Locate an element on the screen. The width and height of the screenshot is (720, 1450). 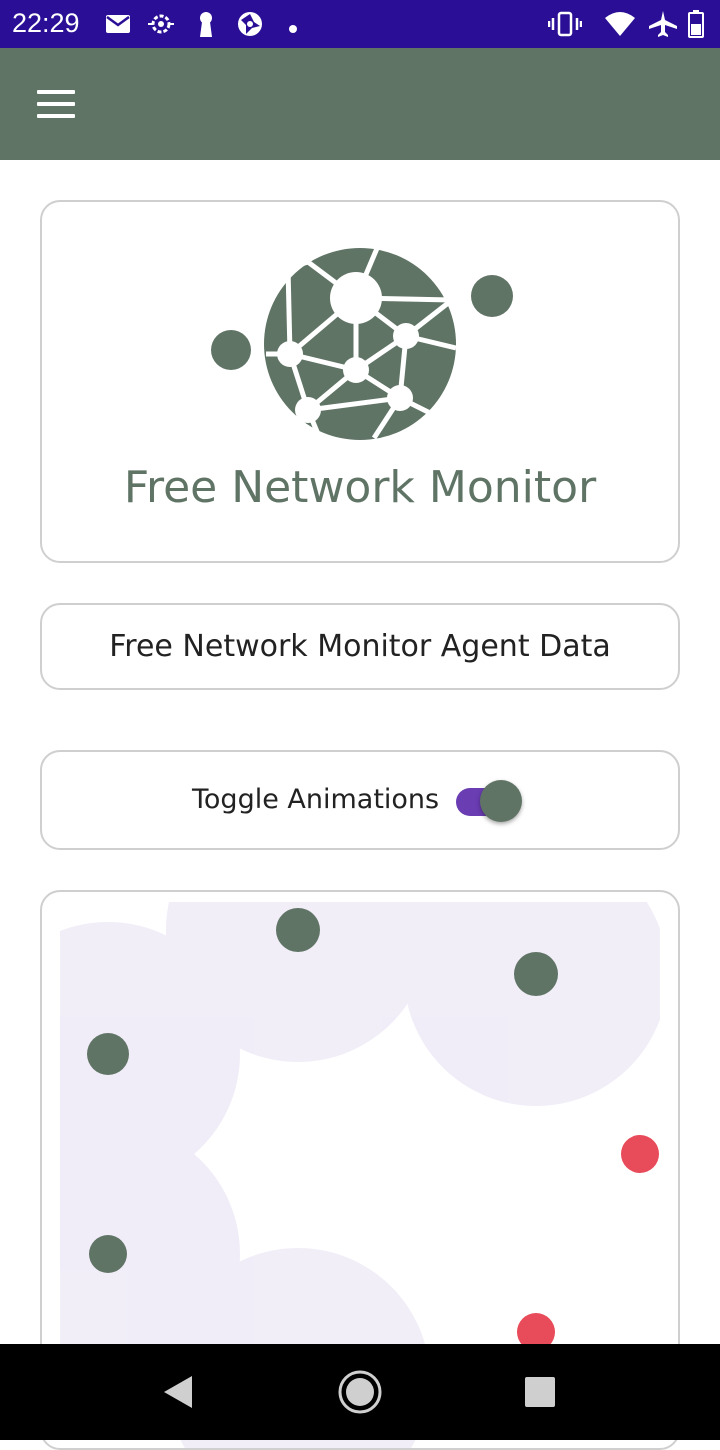
app-bar is located at coordinates (360, 104).